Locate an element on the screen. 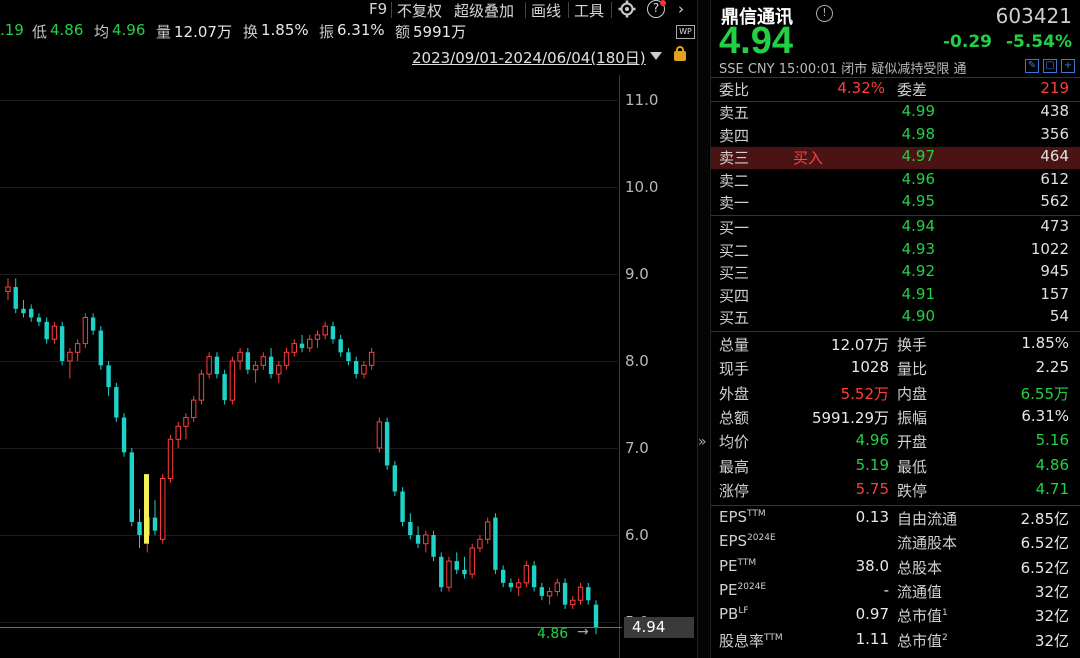 The width and height of the screenshot is (1080, 658). fundamental-row: EPSTTM 0.13 自由流通 2.85亿 is located at coordinates (895, 519).